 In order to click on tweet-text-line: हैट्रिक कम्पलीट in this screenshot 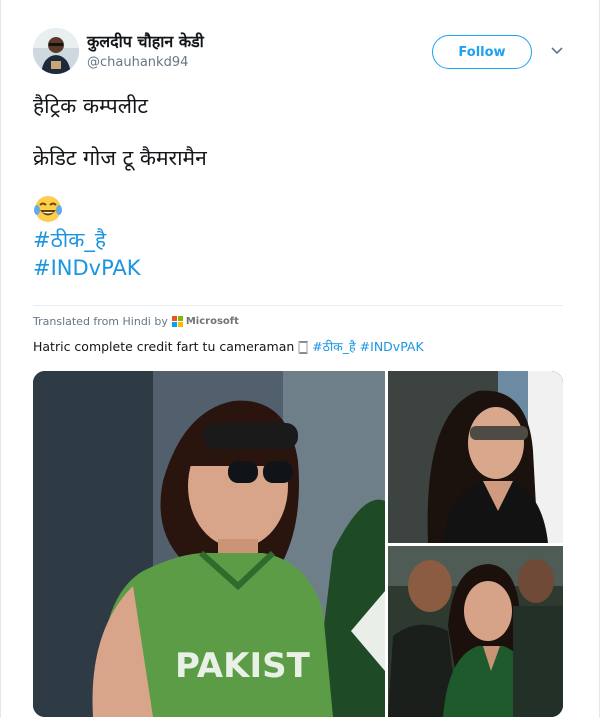, I will do `click(90, 106)`.